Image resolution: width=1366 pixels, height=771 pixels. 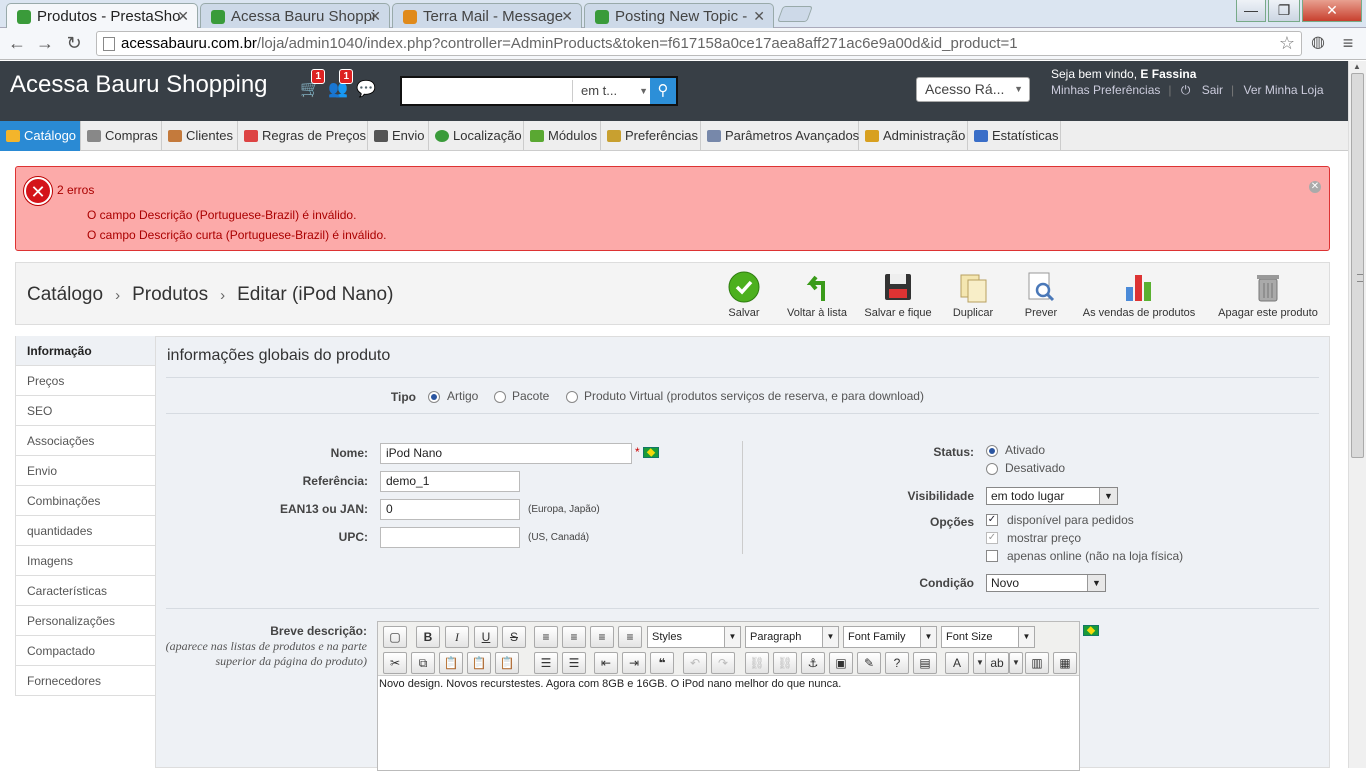 I want to click on delete-product-button: Apagar este produto, so click(x=1268, y=295).